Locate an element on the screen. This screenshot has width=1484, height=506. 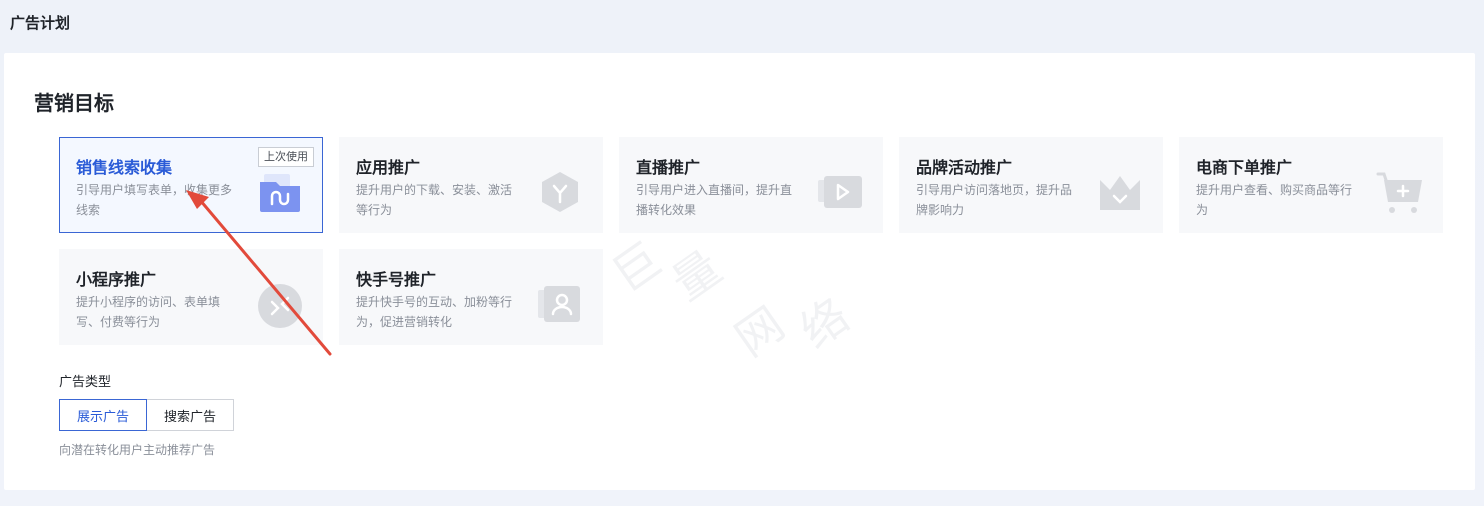
card-desc: 提升用户的下载、安装、激活等行为 is located at coordinates (434, 200).